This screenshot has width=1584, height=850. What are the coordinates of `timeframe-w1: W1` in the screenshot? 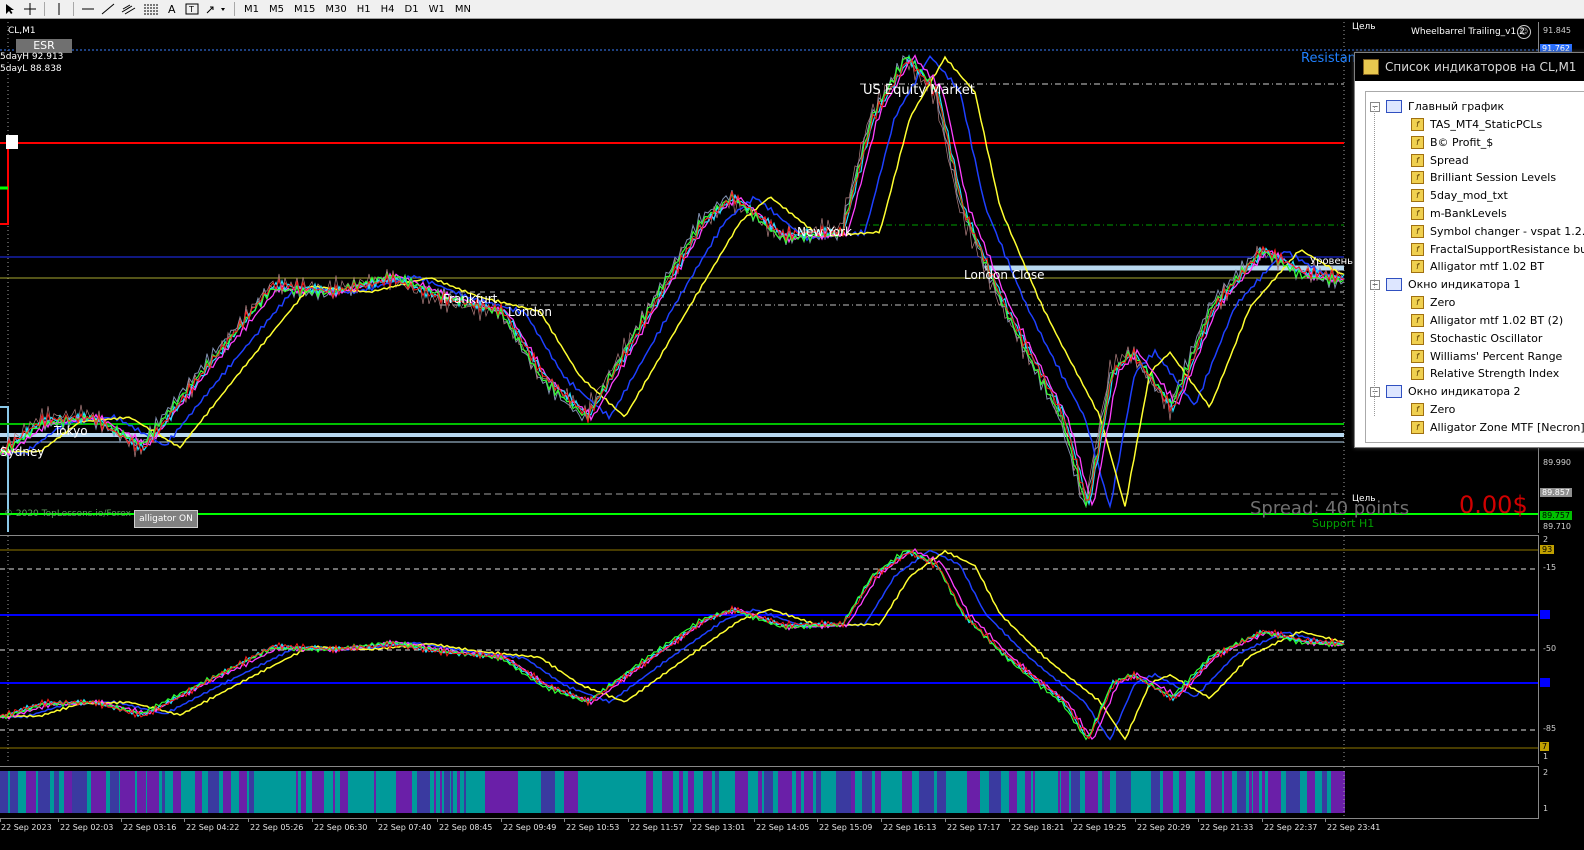 It's located at (437, 9).